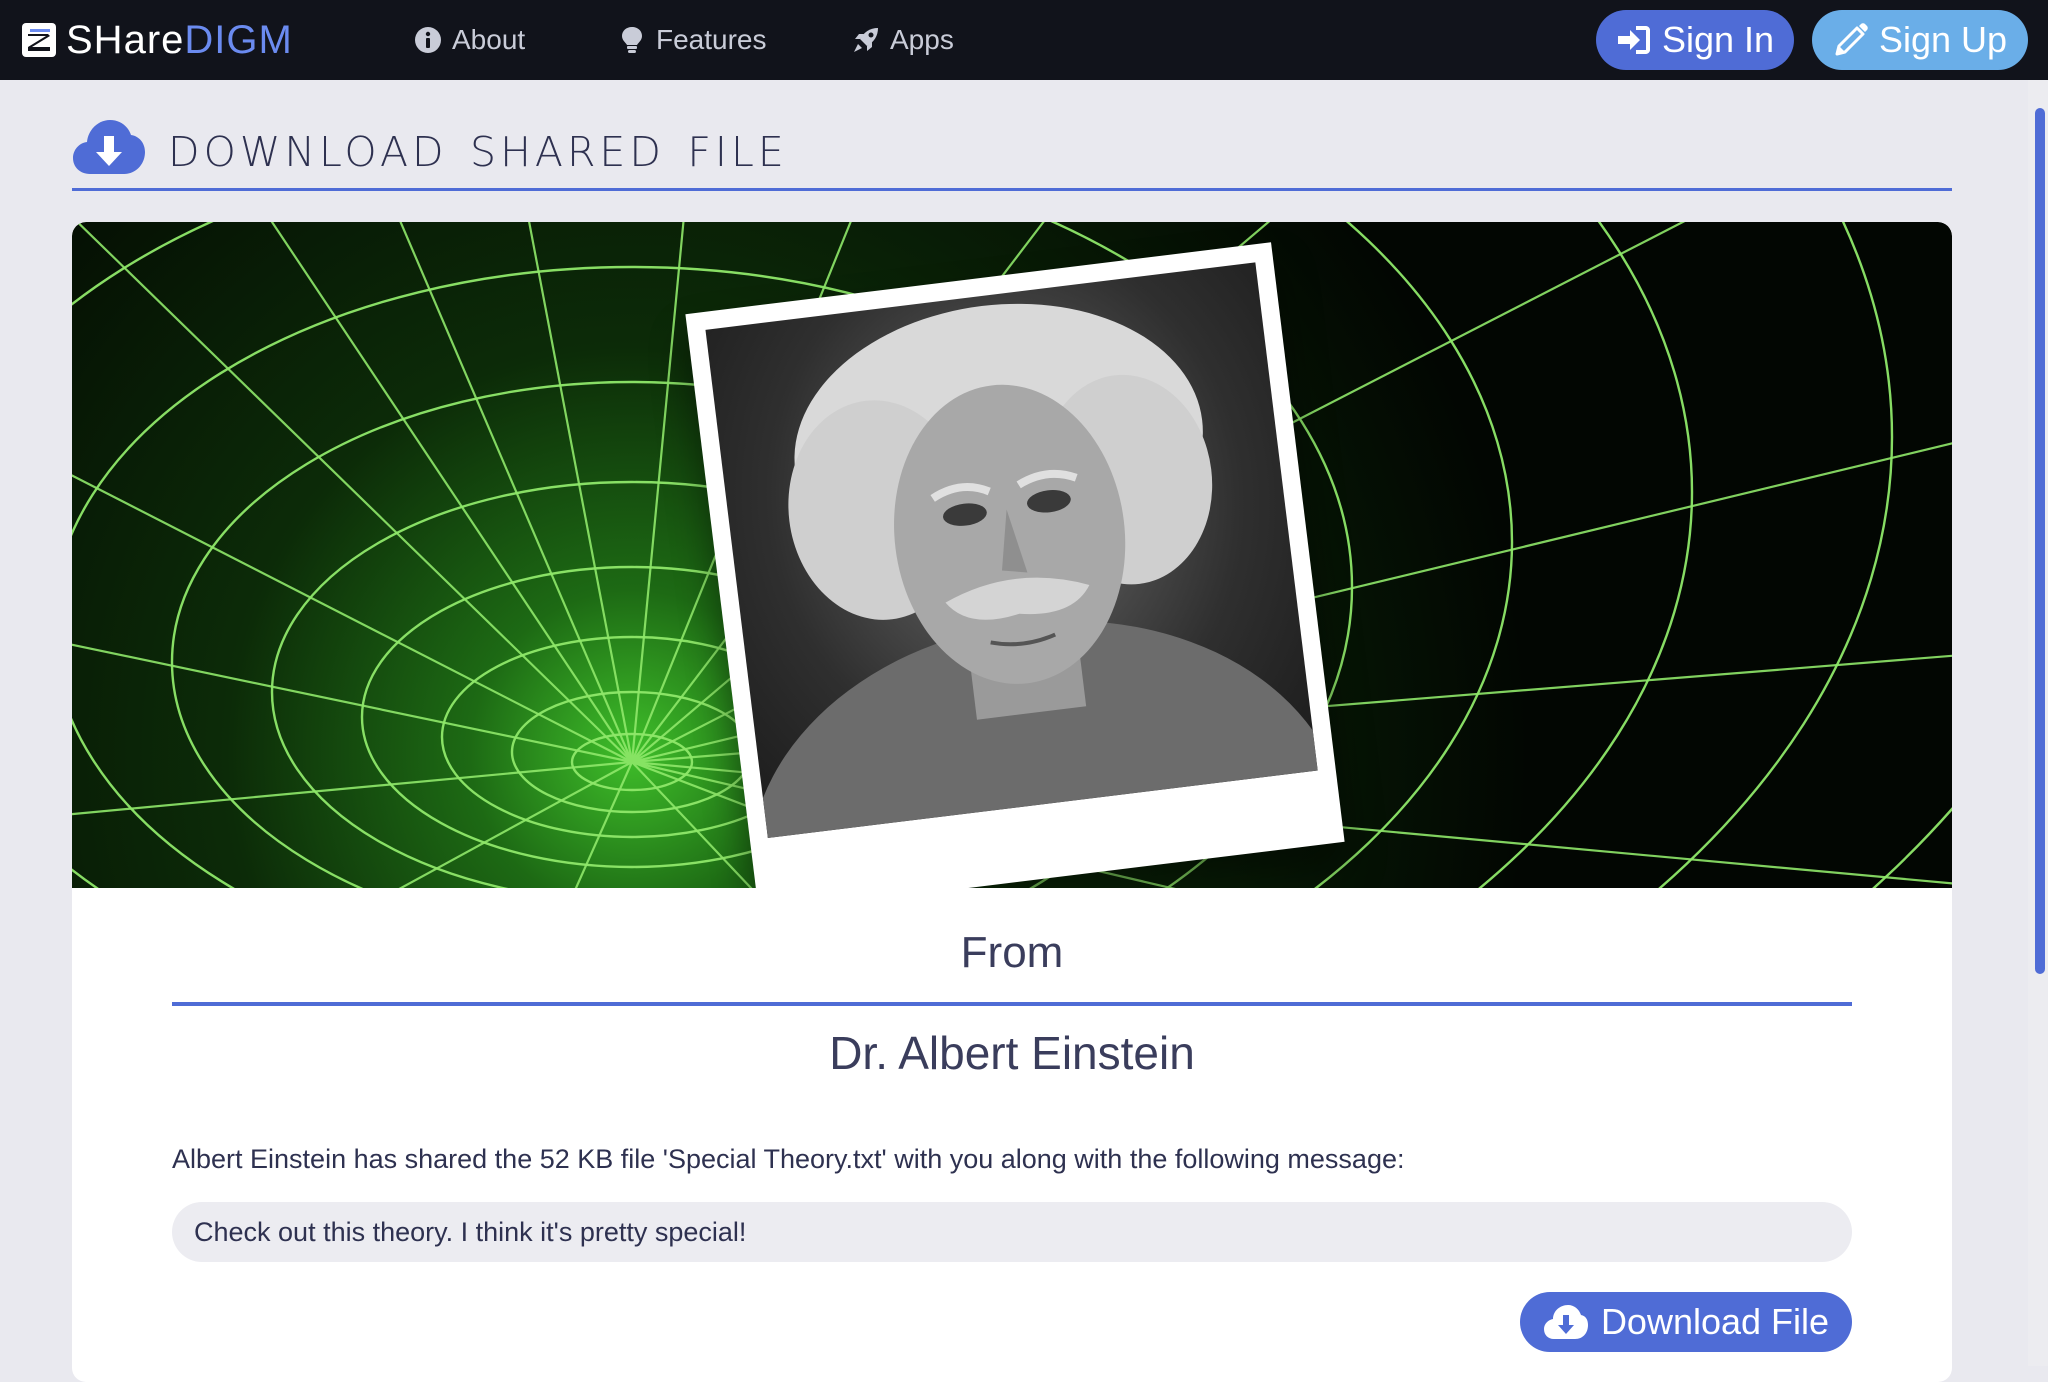  I want to click on pencil-icon, so click(1851, 39).